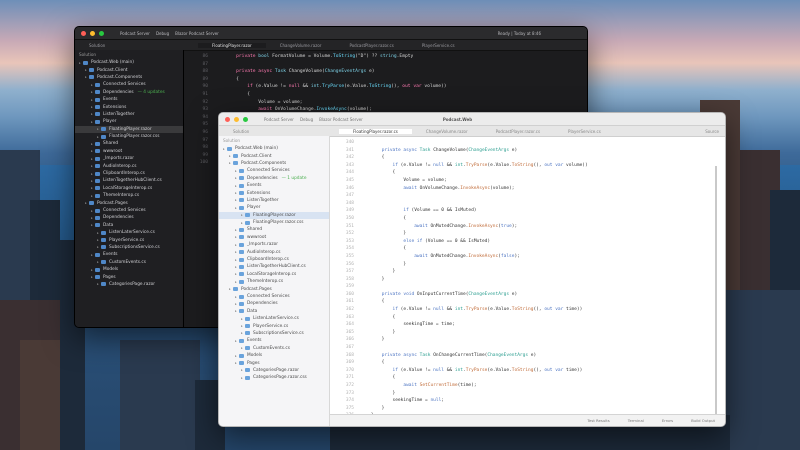 The width and height of the screenshot is (800, 450). Describe the element at coordinates (474, 326) in the screenshot. I see `code-line: seekingTime = time;` at that location.